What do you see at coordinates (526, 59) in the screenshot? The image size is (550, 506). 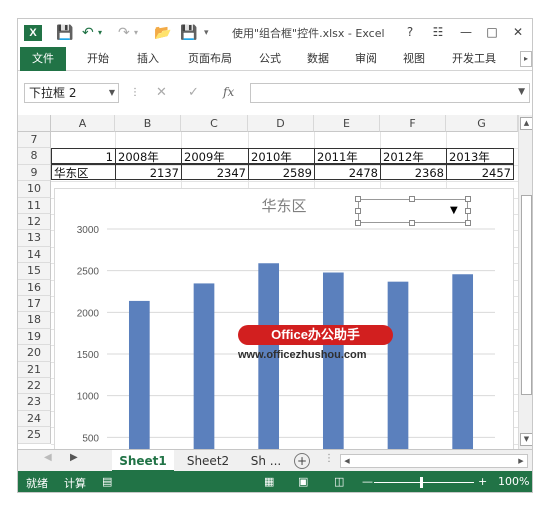 I see `ribbon-scroll-right-icon: ▸` at bounding box center [526, 59].